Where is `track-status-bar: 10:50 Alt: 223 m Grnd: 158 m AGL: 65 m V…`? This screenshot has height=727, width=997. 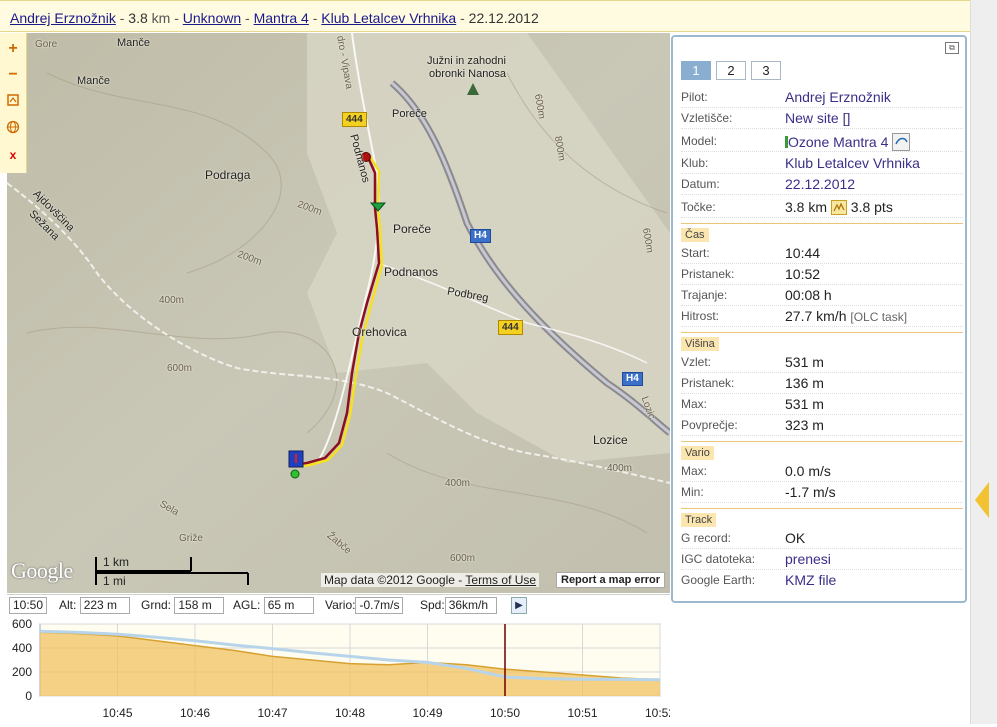
track-status-bar: 10:50 Alt: 223 m Grnd: 158 m AGL: 65 m V… is located at coordinates (338, 605).